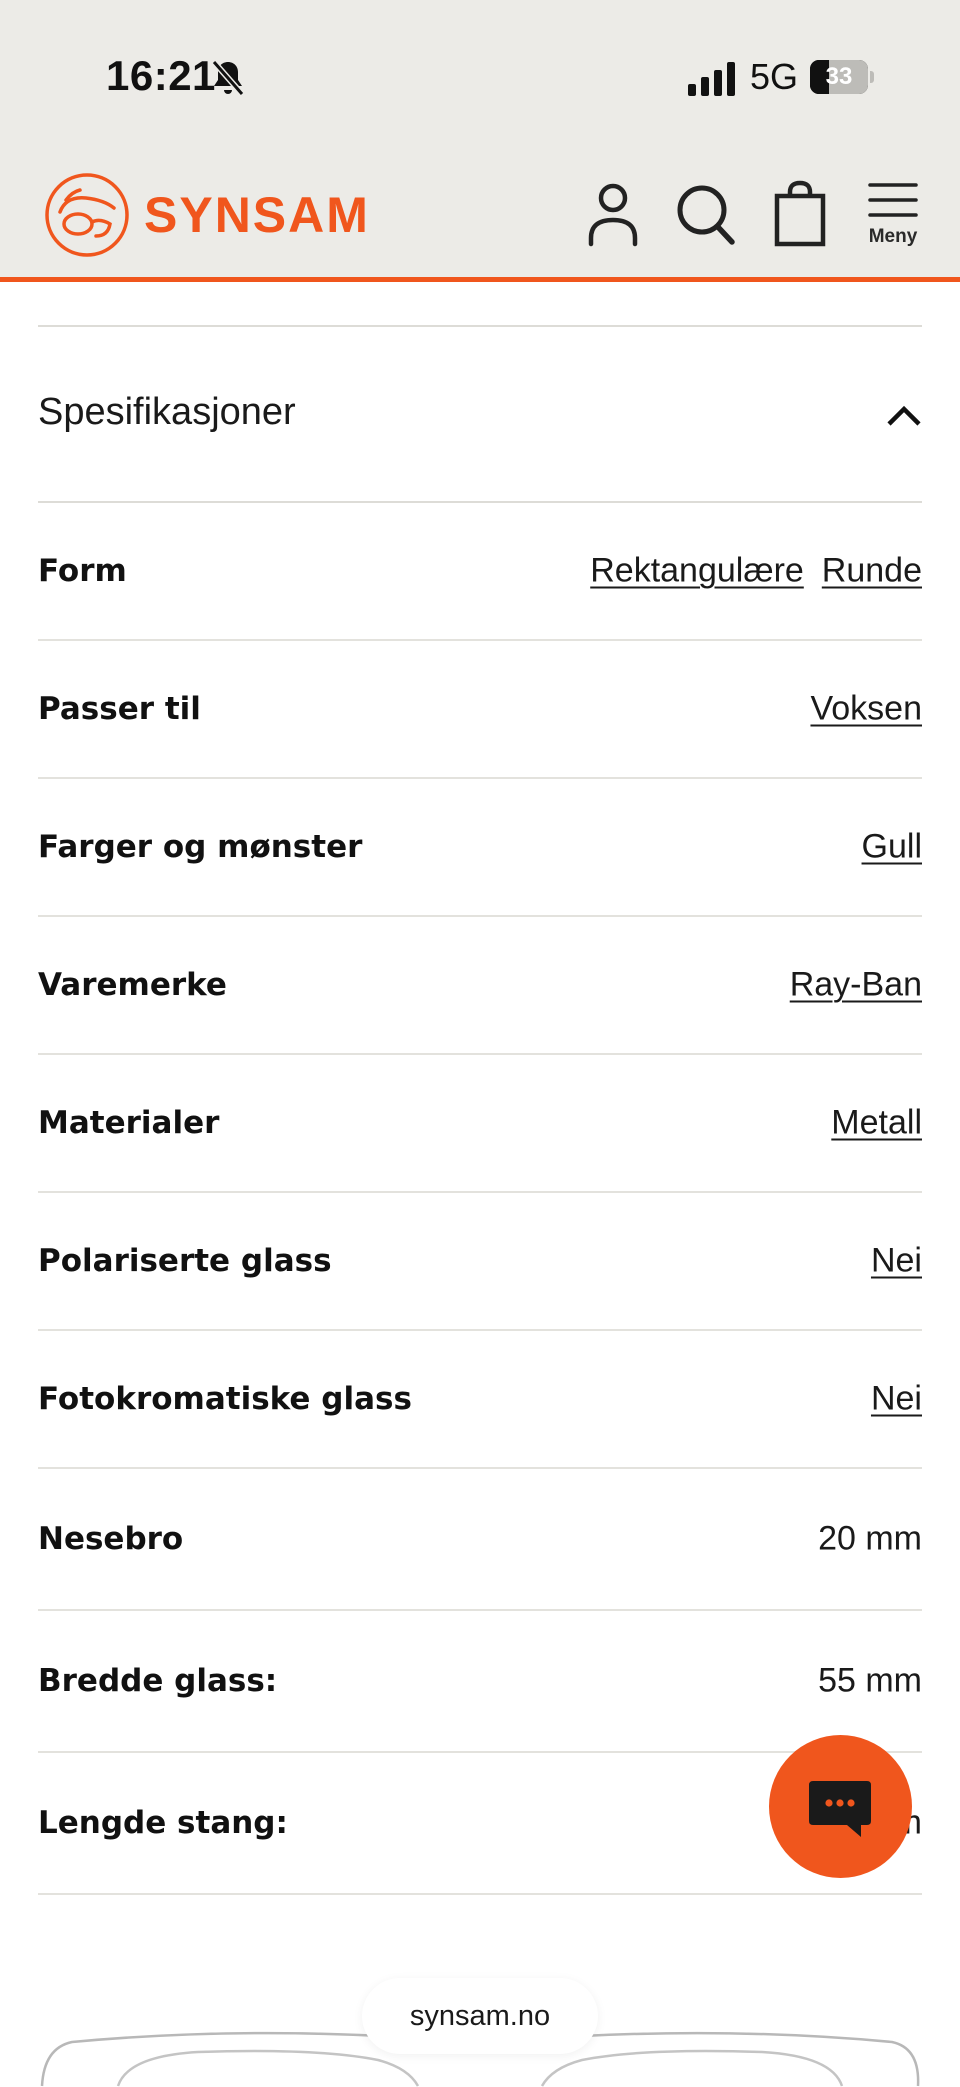 The width and height of the screenshot is (960, 2087). I want to click on menu-button: Meny, so click(893, 221).